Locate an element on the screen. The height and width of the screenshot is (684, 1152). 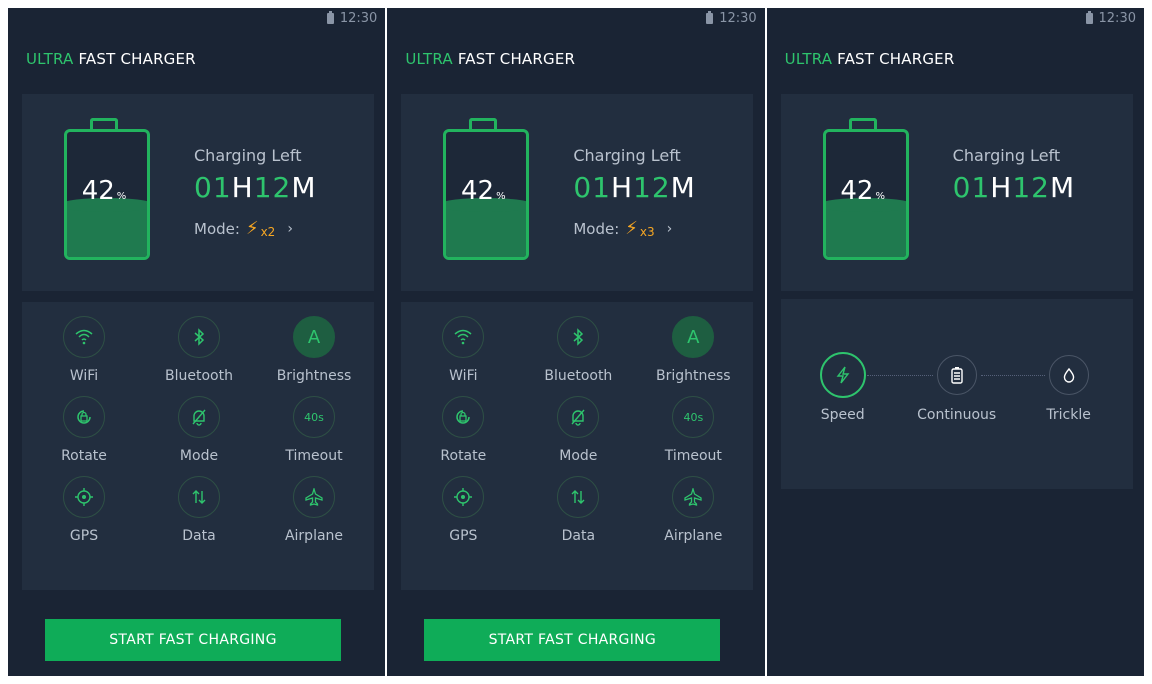
step-label: Trickle is located at coordinates (1068, 415).